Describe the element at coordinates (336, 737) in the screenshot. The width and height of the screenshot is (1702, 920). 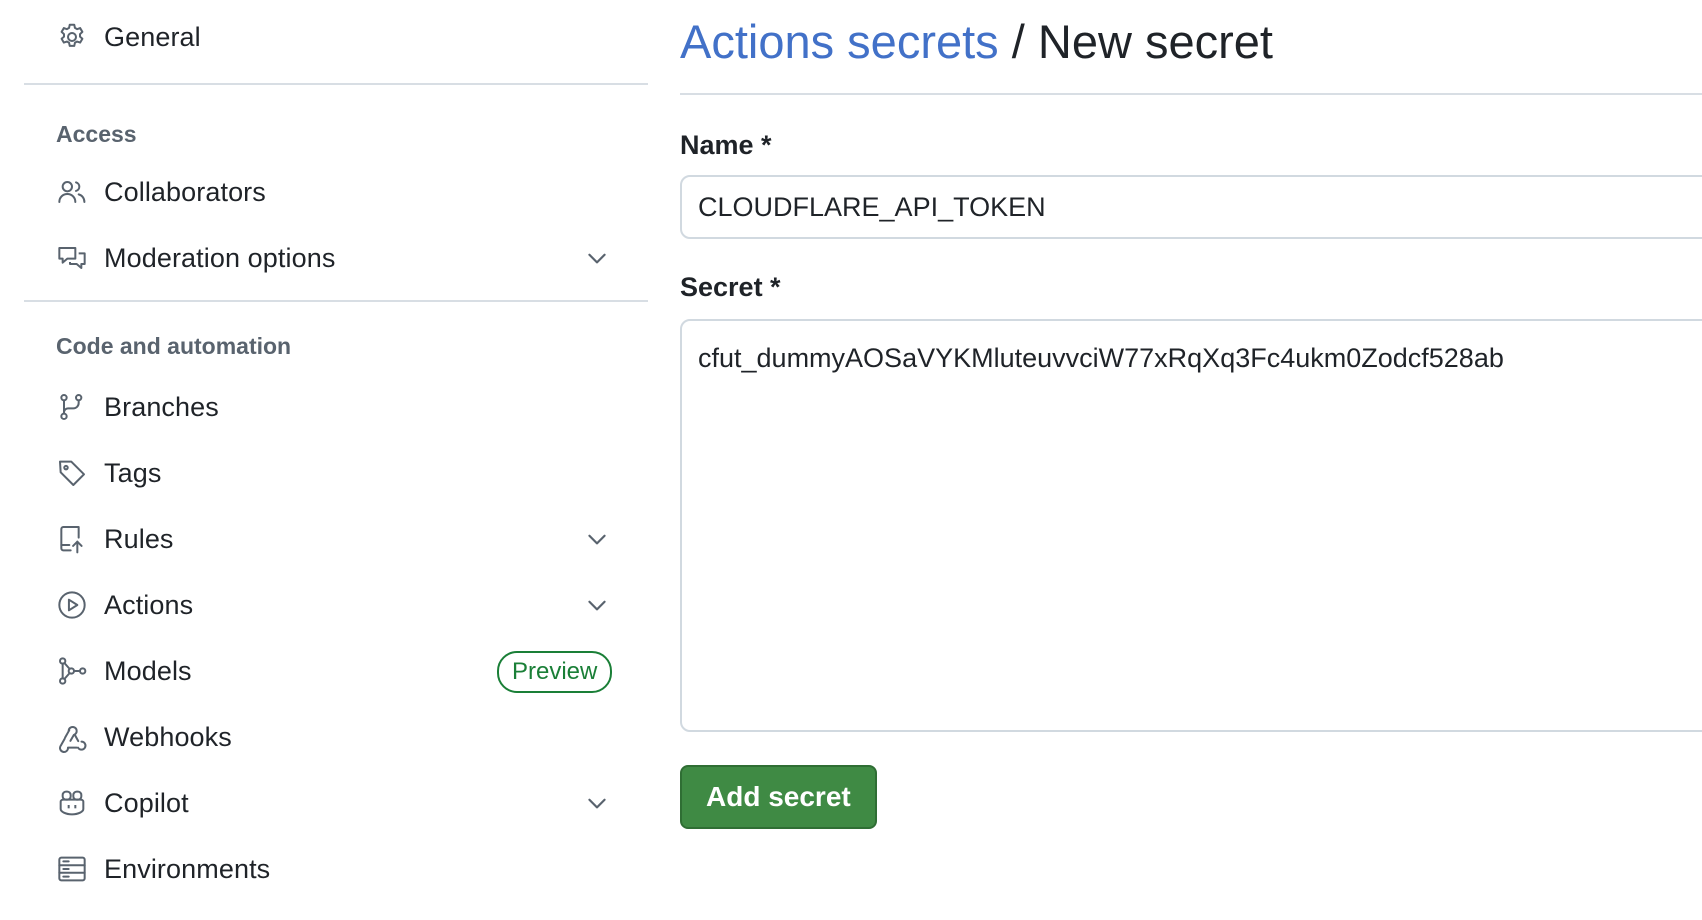
I see `sidebar-item-webhooks: Webhooks` at that location.